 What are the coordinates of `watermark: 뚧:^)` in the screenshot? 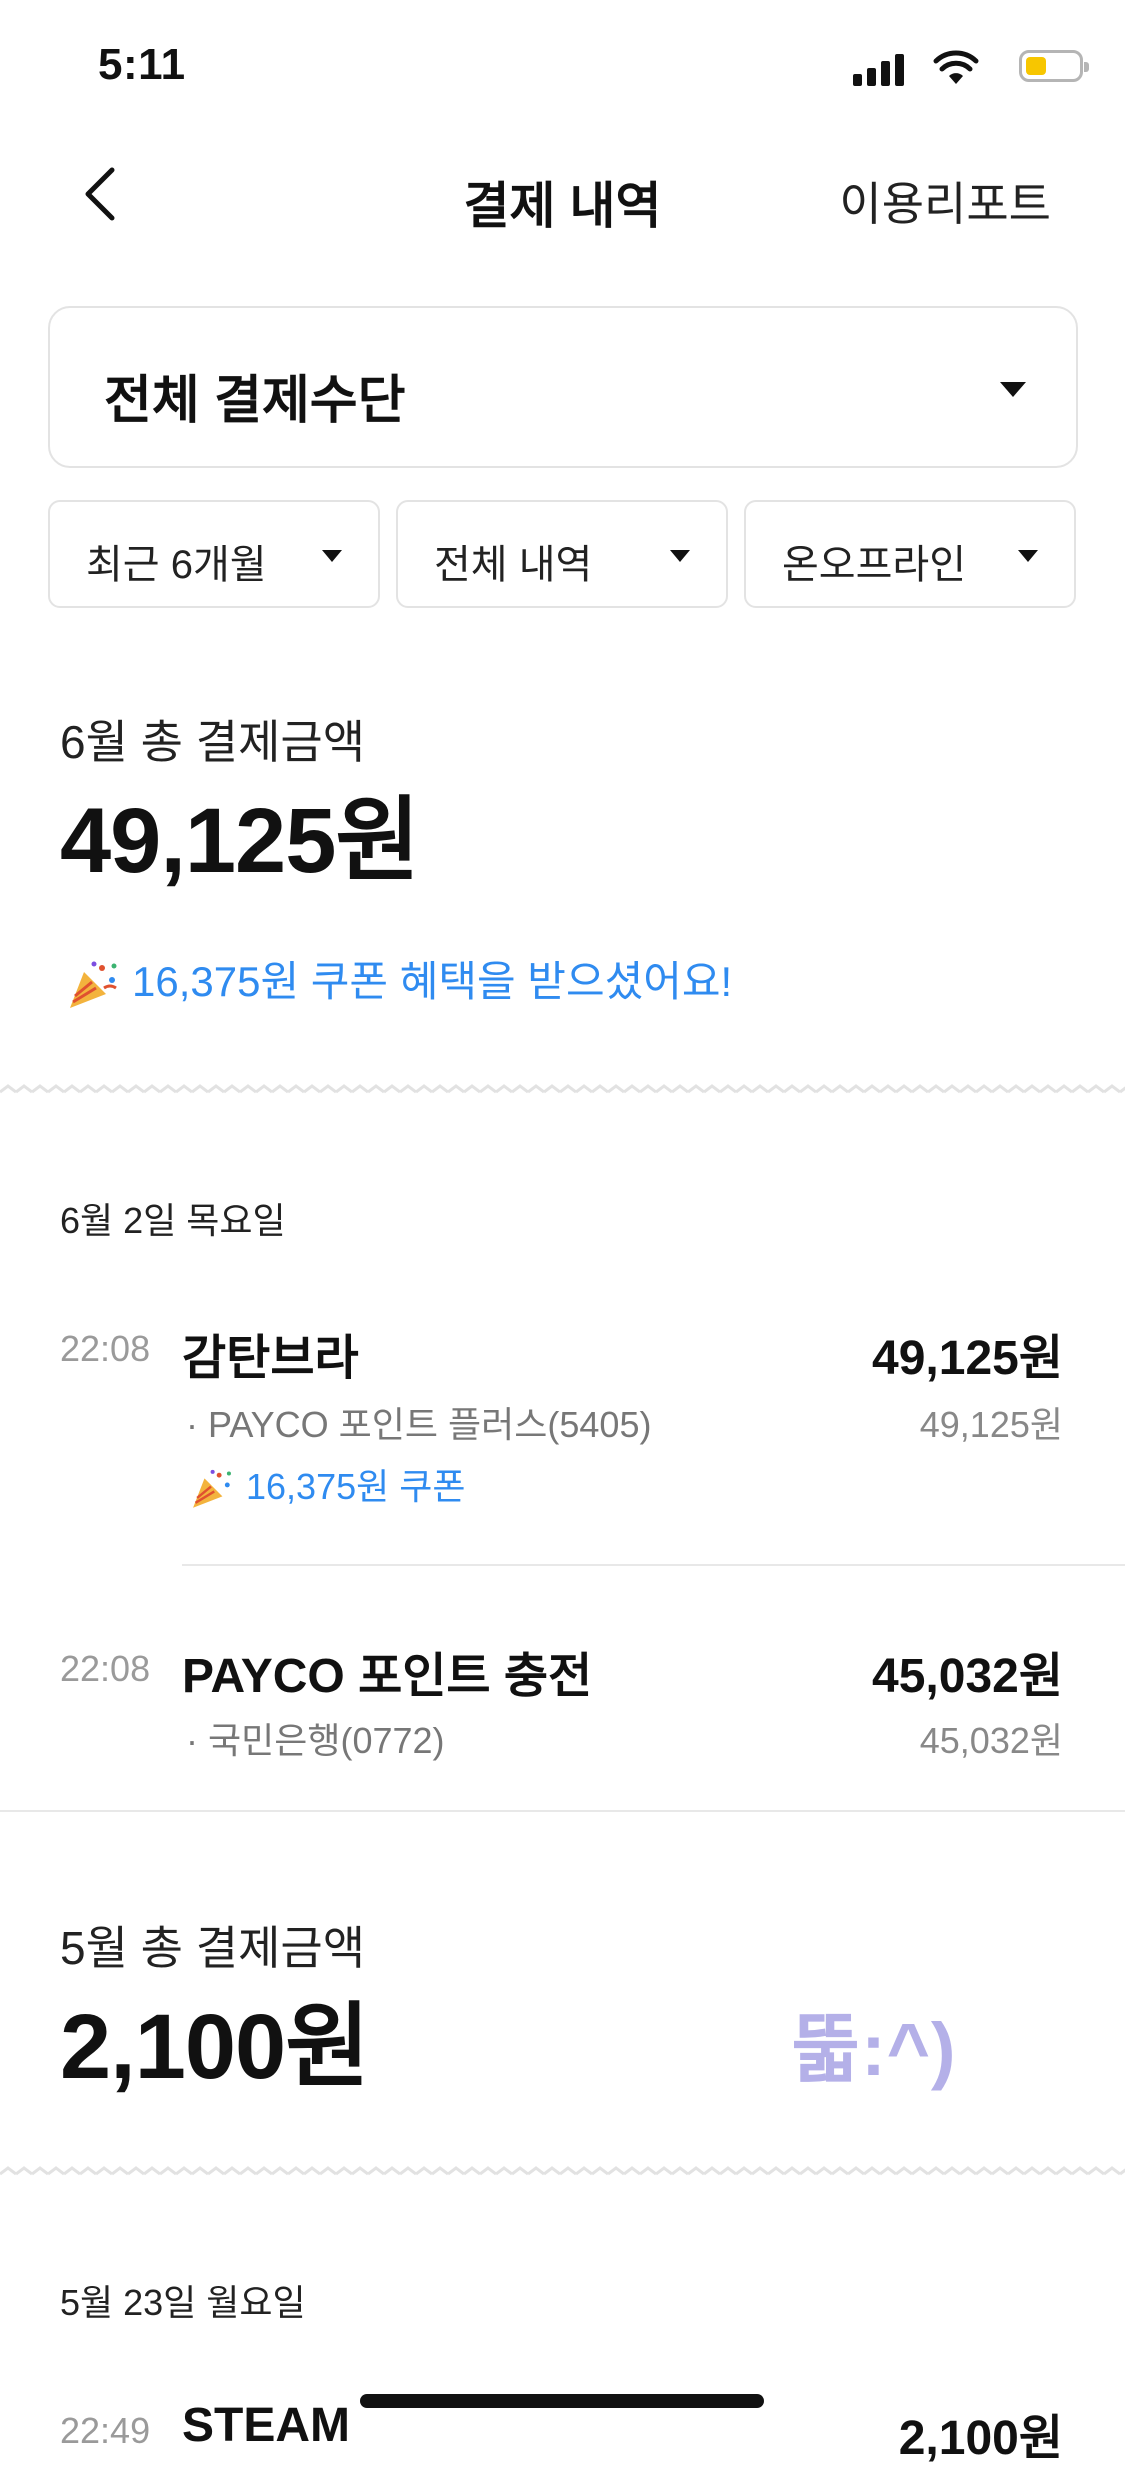 It's located at (874, 2049).